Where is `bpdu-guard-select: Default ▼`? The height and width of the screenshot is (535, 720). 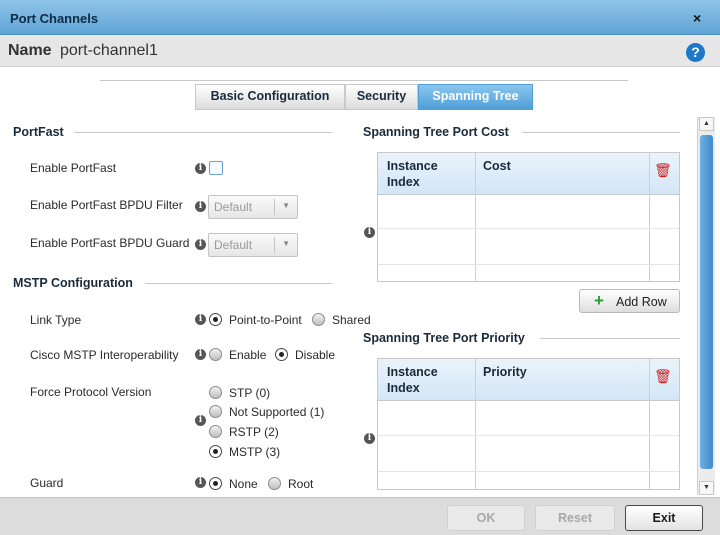 bpdu-guard-select: Default ▼ is located at coordinates (253, 245).